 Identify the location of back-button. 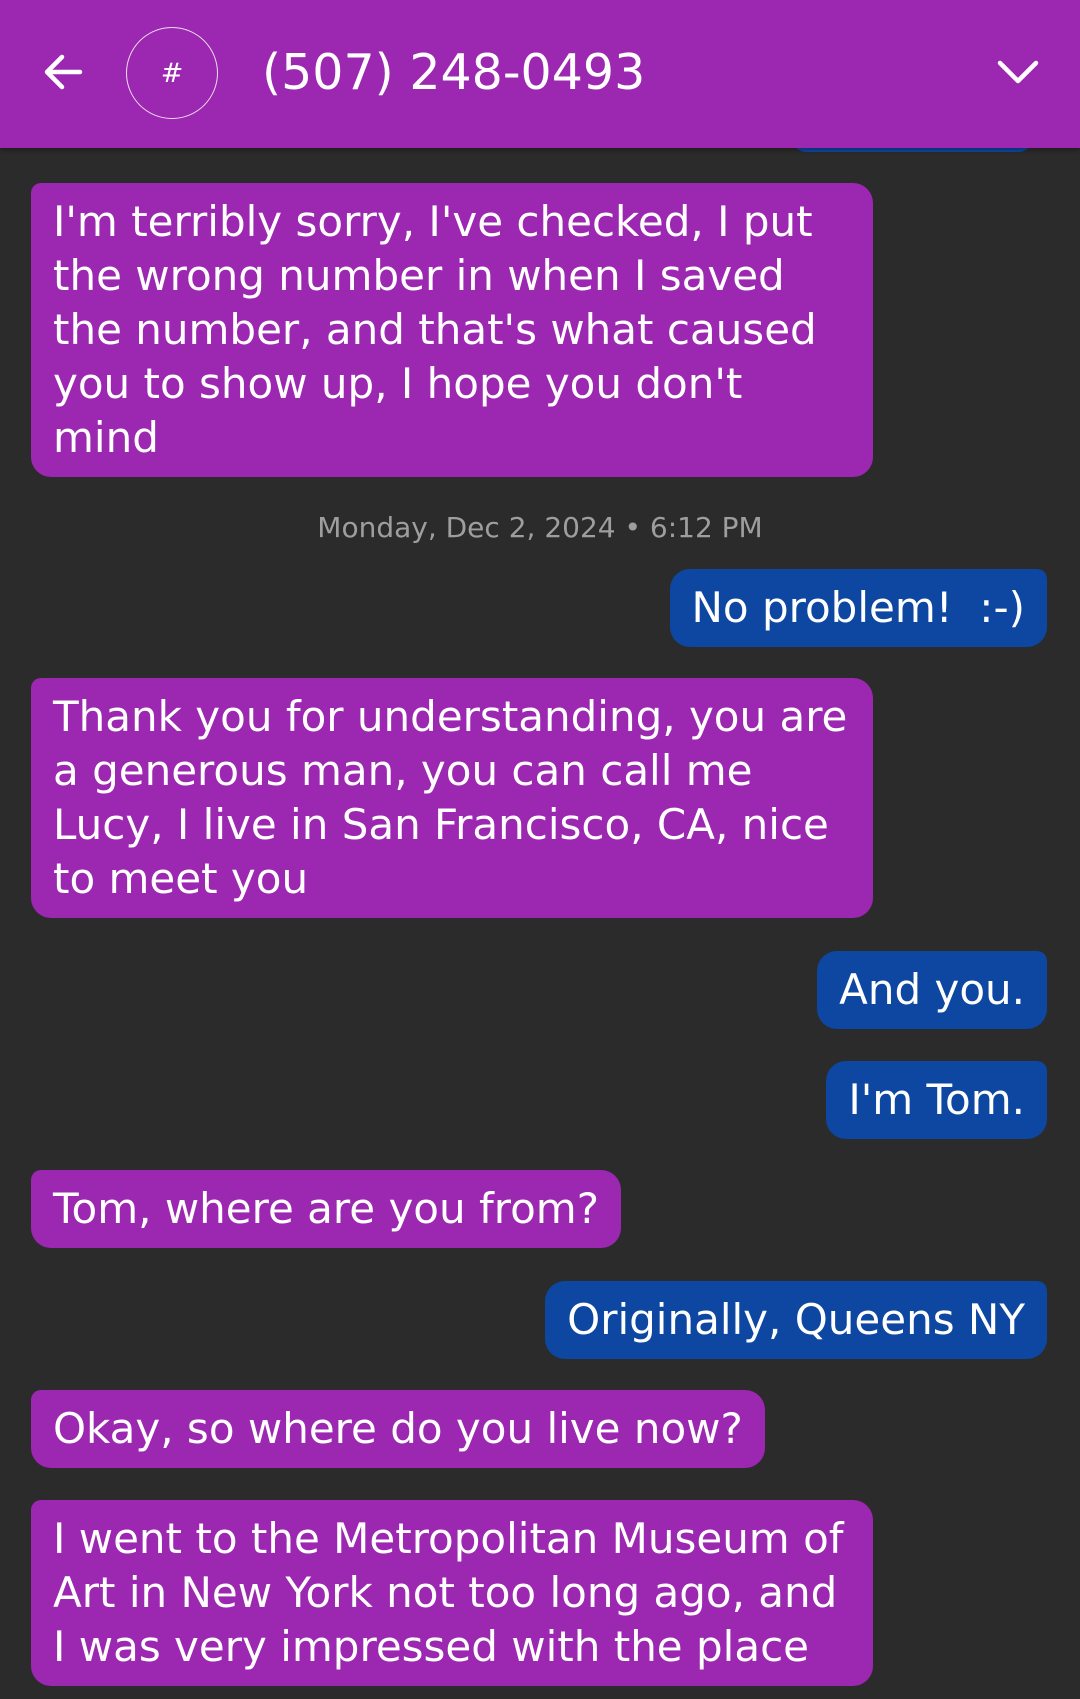
(64, 72).